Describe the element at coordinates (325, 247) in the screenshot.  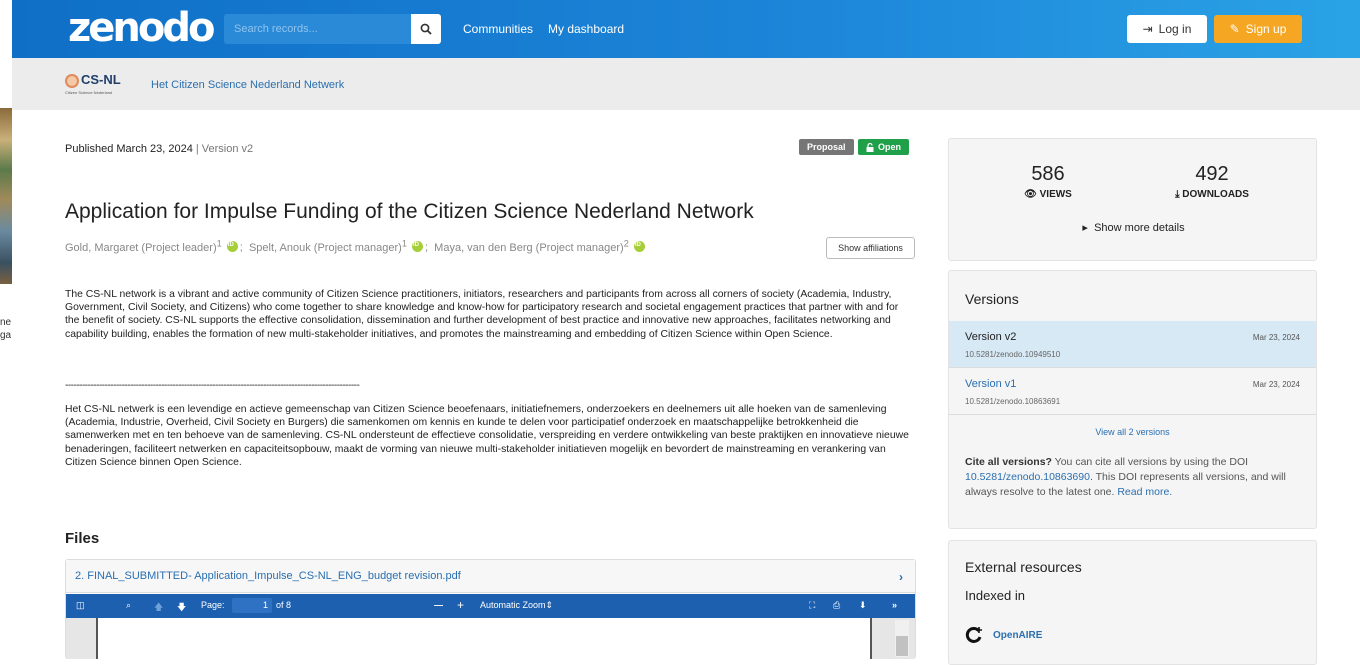
I see `creator-name: Spelt, Anouk (Project manager)` at that location.